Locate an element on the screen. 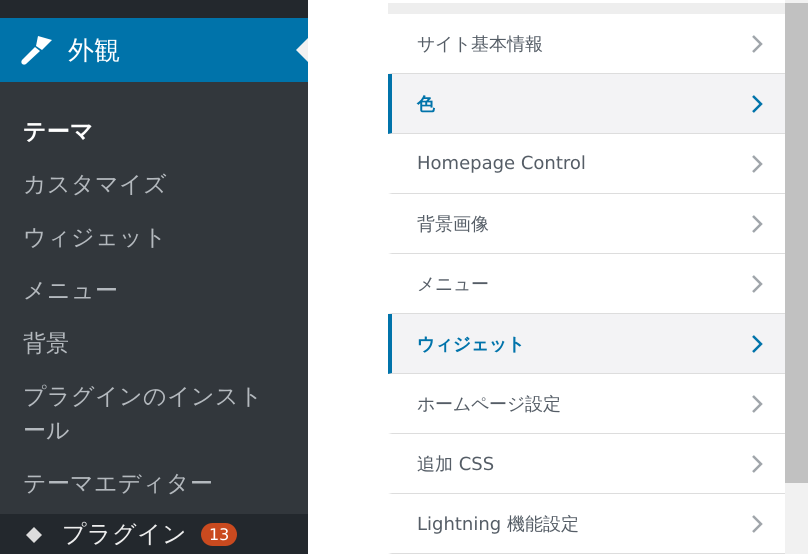 This screenshot has width=808, height=554. submenu-item: 背景 is located at coordinates (145, 344).